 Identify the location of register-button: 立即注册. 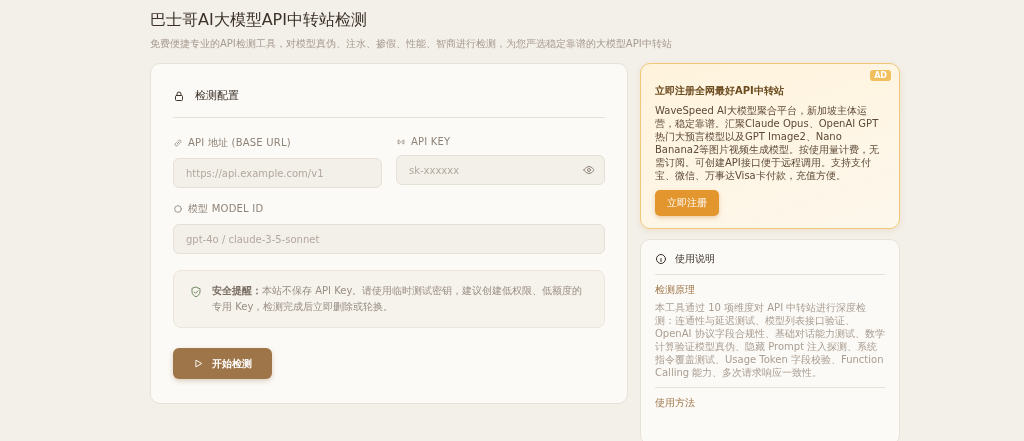
(687, 203).